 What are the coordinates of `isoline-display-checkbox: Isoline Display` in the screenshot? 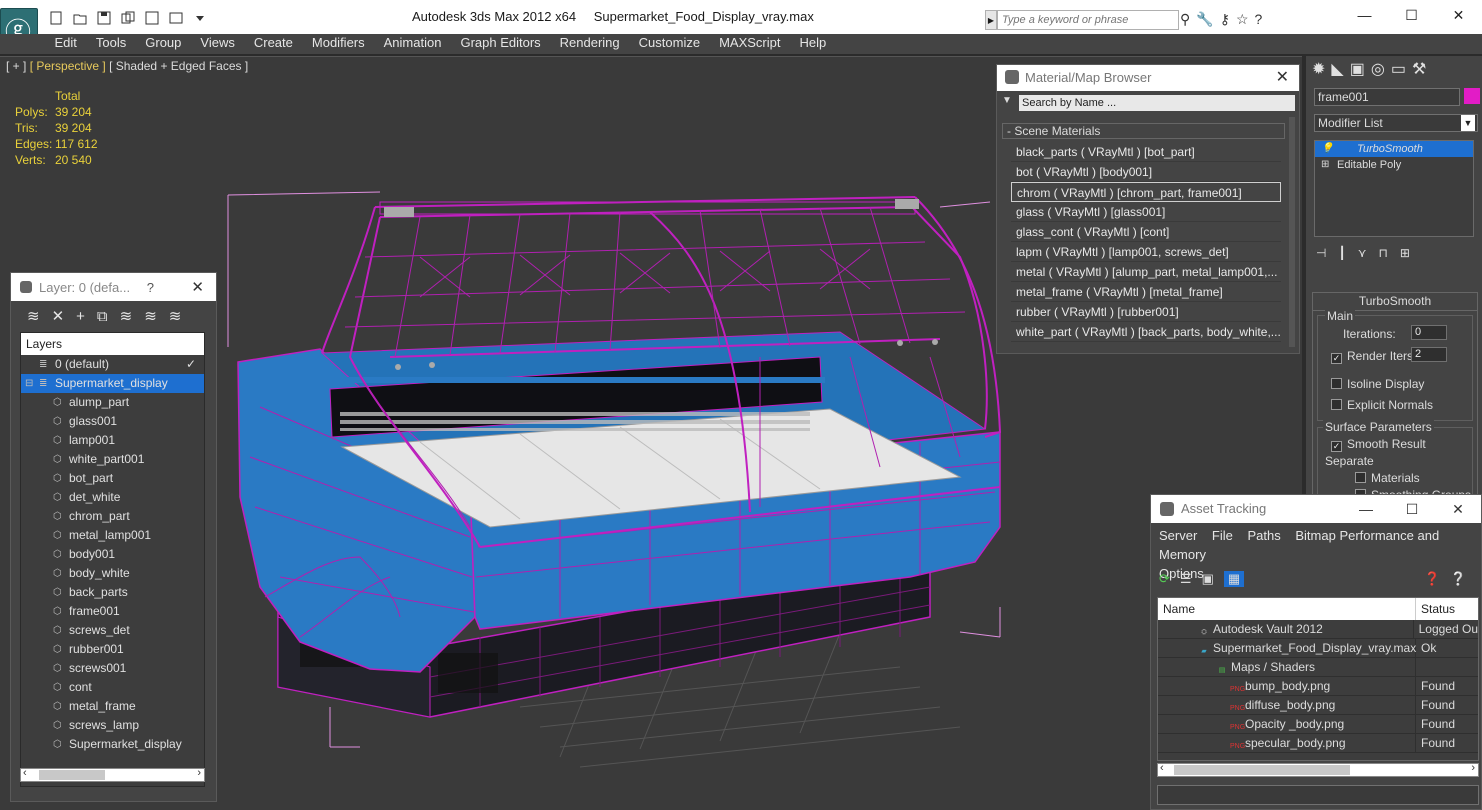 It's located at (1377, 384).